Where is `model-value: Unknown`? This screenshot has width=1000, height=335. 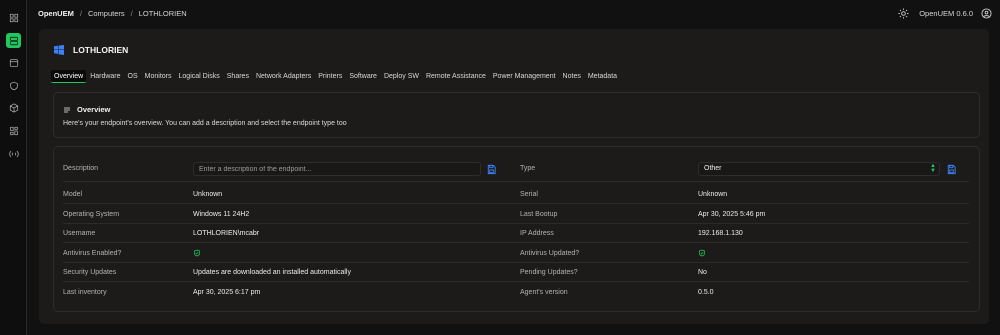
model-value: Unknown is located at coordinates (208, 194).